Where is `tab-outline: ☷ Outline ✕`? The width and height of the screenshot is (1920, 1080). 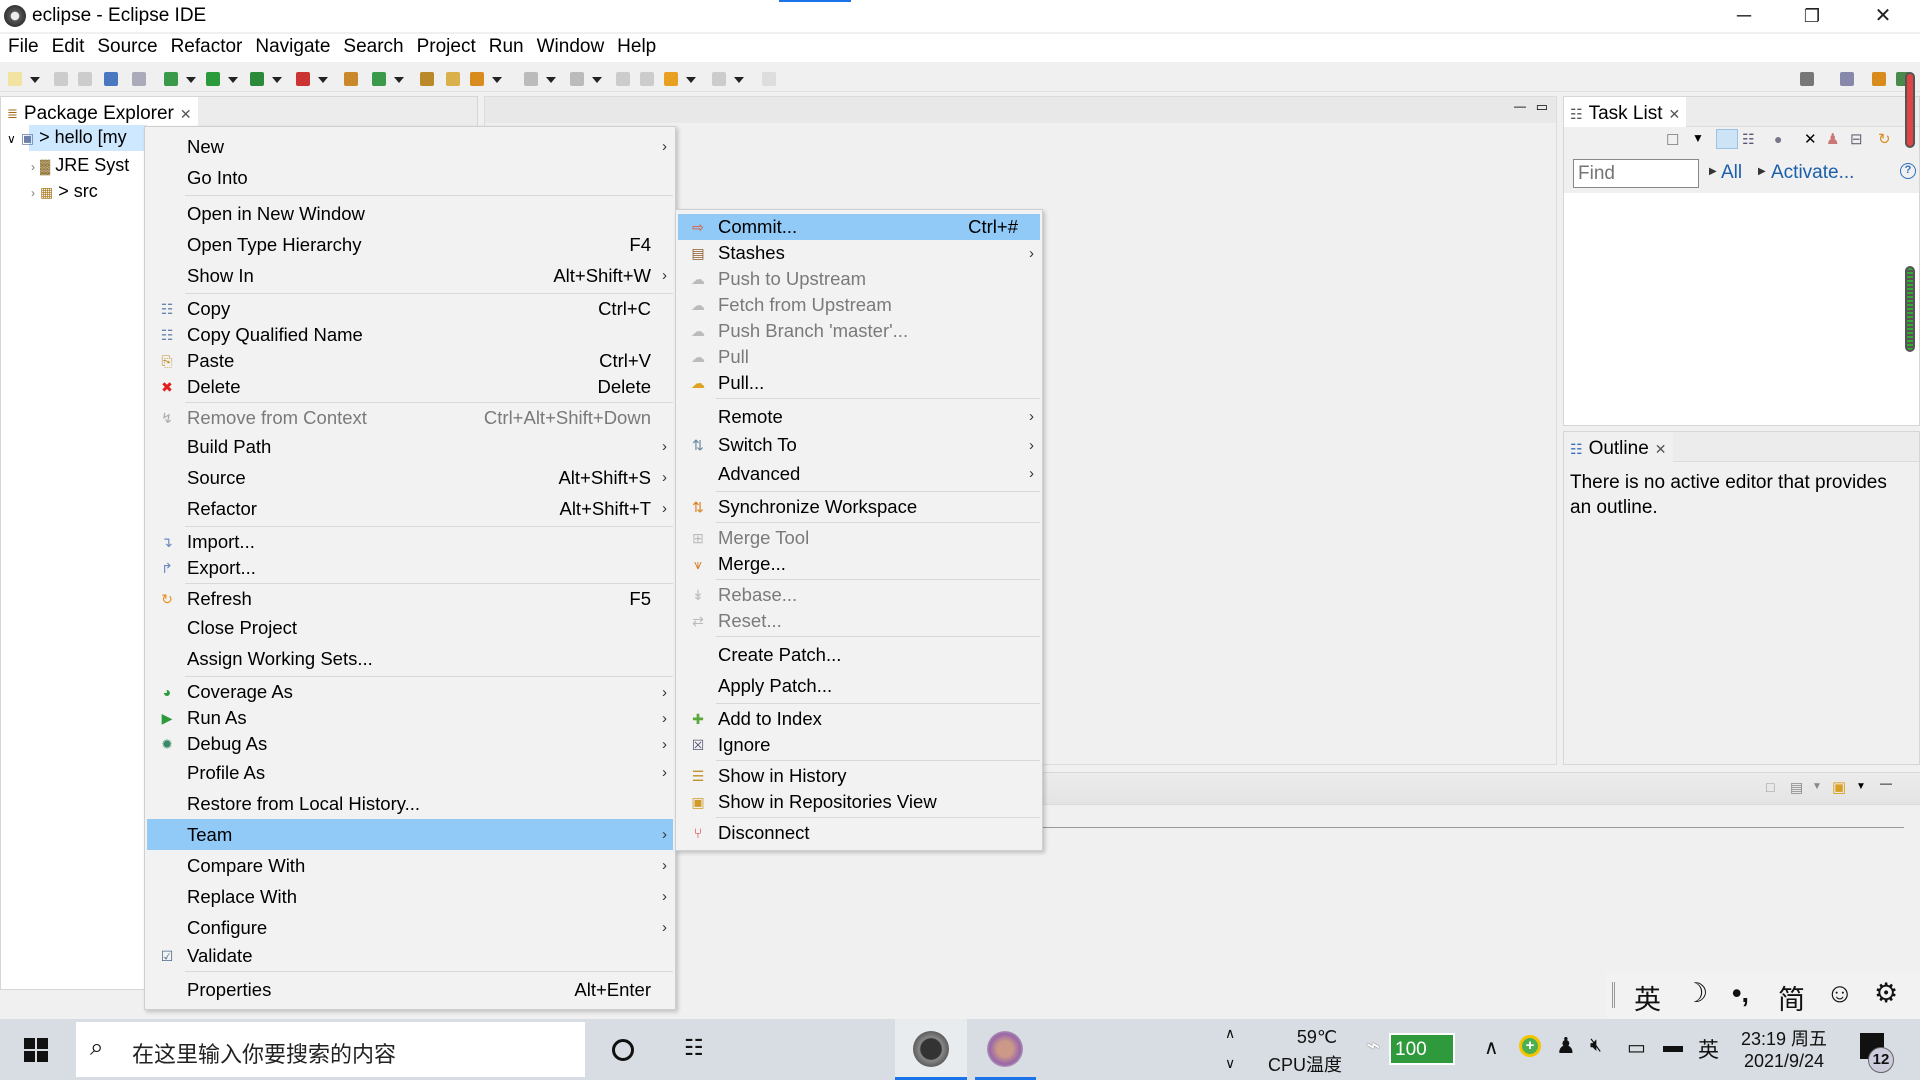
tab-outline: ☷ Outline ✕ is located at coordinates (1618, 447).